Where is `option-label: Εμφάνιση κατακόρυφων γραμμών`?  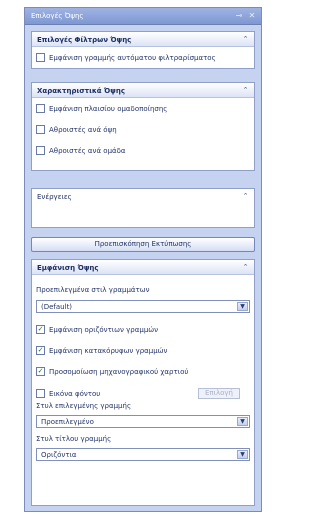 option-label: Εμφάνιση κατακόρυφων γραμμών is located at coordinates (108, 351).